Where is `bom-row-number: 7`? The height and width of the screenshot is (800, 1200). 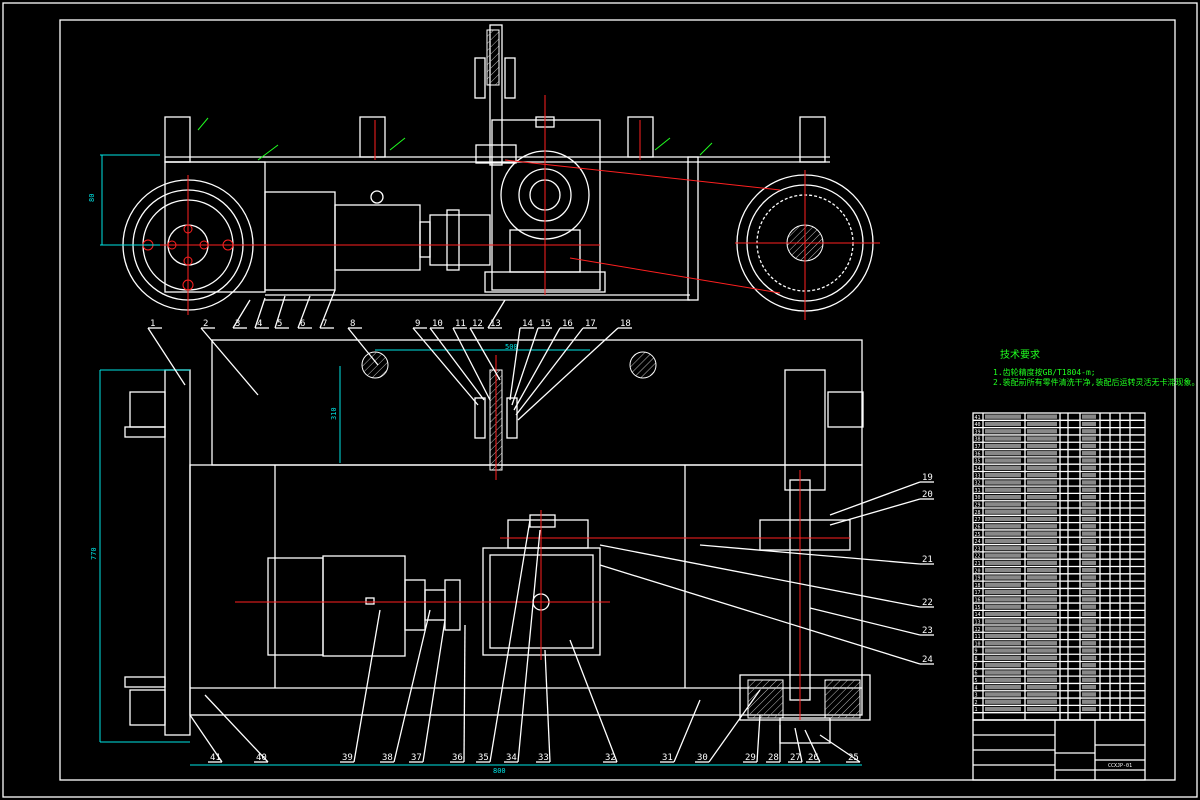 bom-row-number: 7 is located at coordinates (976, 666).